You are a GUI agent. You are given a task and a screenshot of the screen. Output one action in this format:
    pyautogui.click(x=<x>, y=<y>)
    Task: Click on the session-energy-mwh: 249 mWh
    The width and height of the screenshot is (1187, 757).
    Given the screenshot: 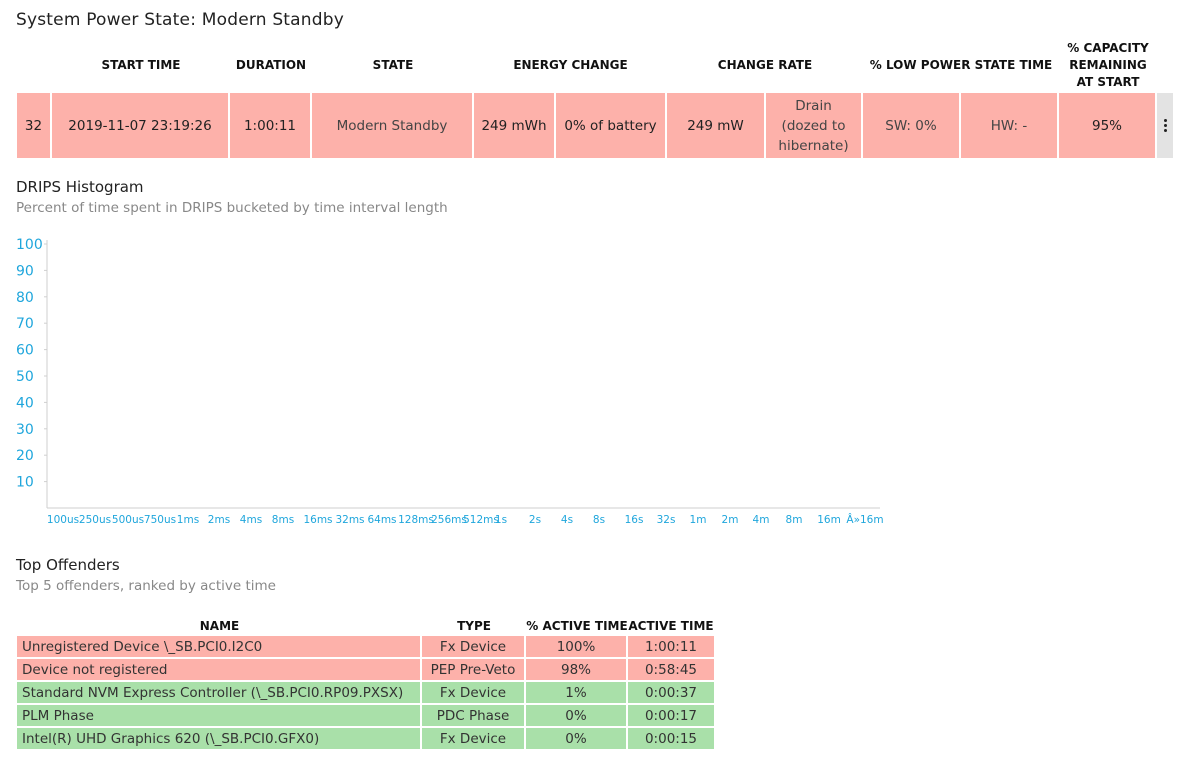 What is the action you would take?
    pyautogui.click(x=514, y=125)
    